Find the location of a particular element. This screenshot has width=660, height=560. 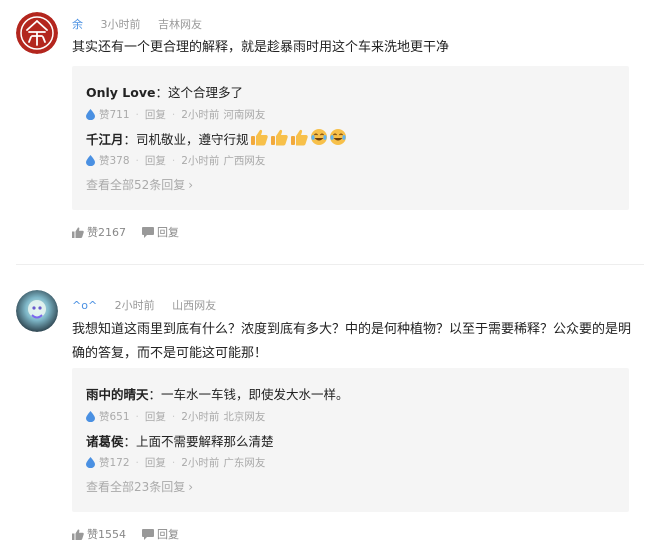

divider is located at coordinates (330, 264).